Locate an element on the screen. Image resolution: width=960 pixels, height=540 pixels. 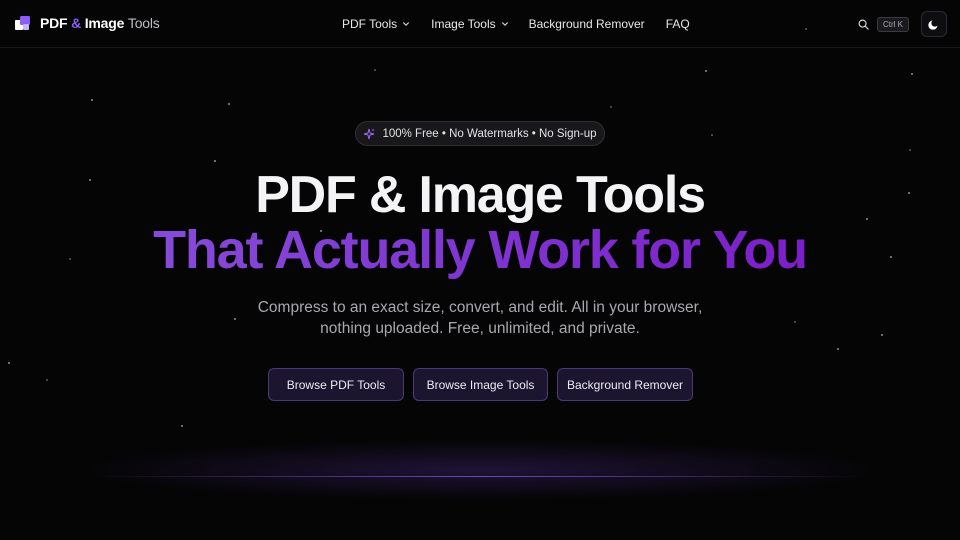
nav-pdf-tools-label: PDF Tools is located at coordinates (370, 24).